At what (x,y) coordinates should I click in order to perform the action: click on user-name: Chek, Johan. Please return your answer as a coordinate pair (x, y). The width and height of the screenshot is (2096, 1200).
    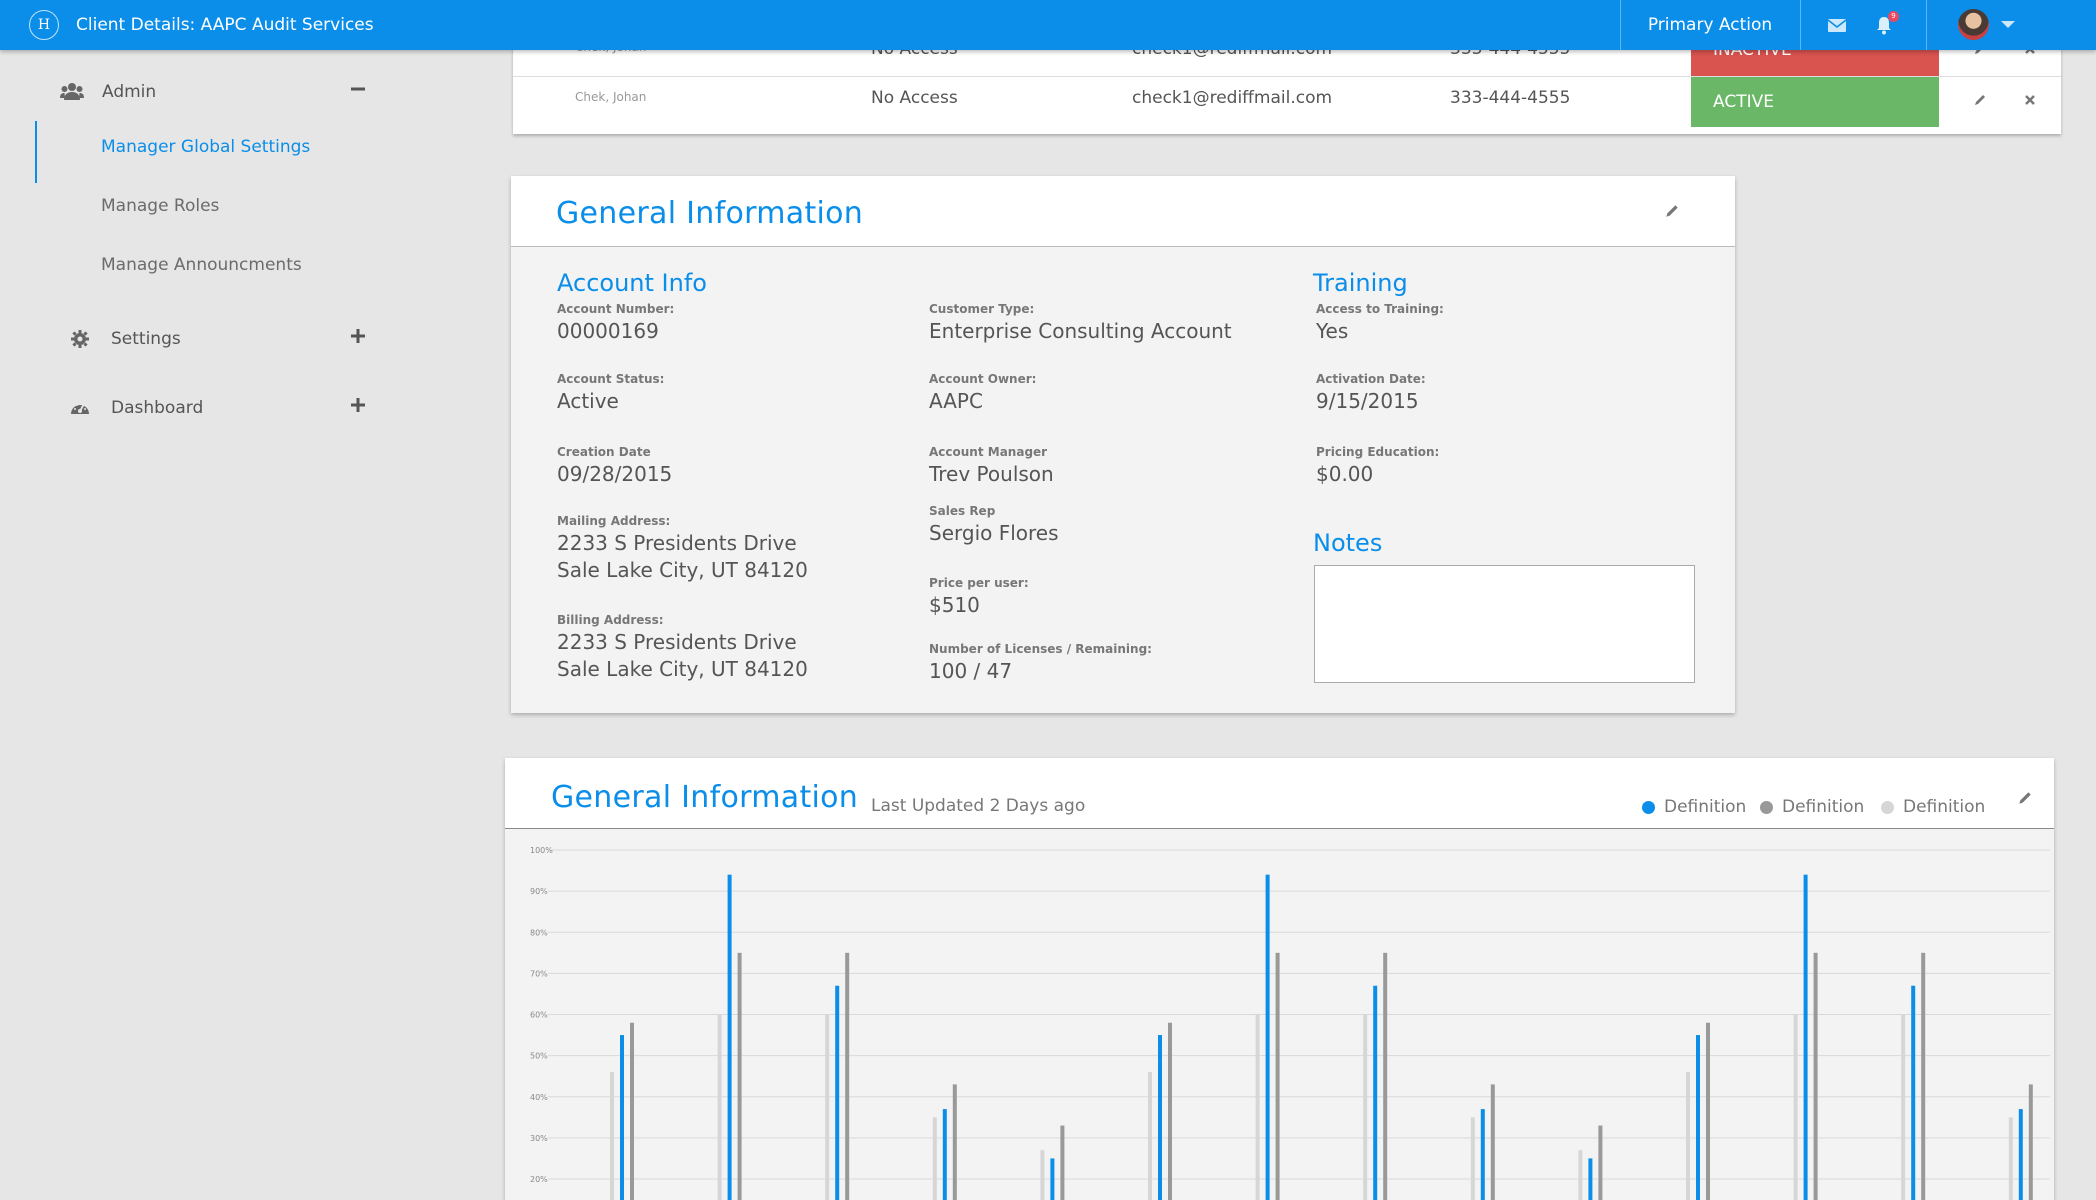
    Looking at the image, I should click on (611, 97).